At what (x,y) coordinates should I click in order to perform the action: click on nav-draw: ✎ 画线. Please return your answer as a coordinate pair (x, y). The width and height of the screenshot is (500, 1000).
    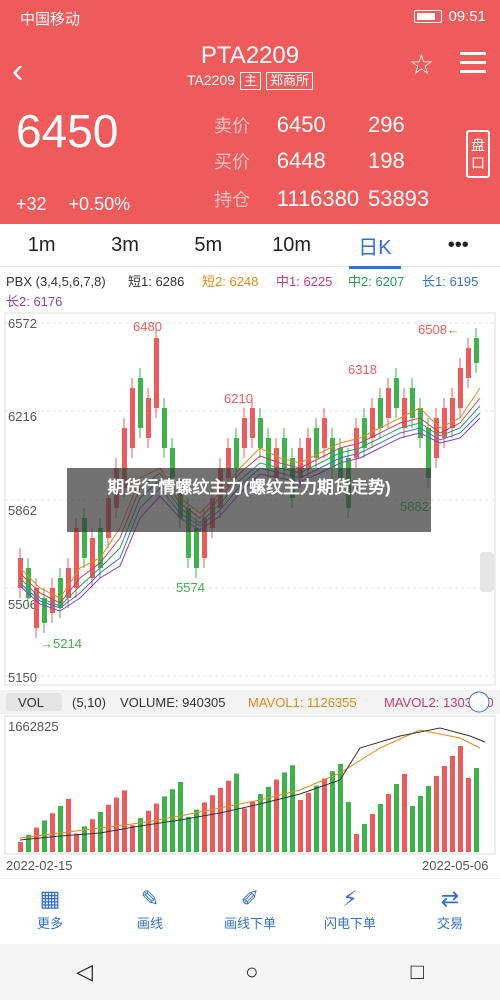
    Looking at the image, I should click on (150, 912).